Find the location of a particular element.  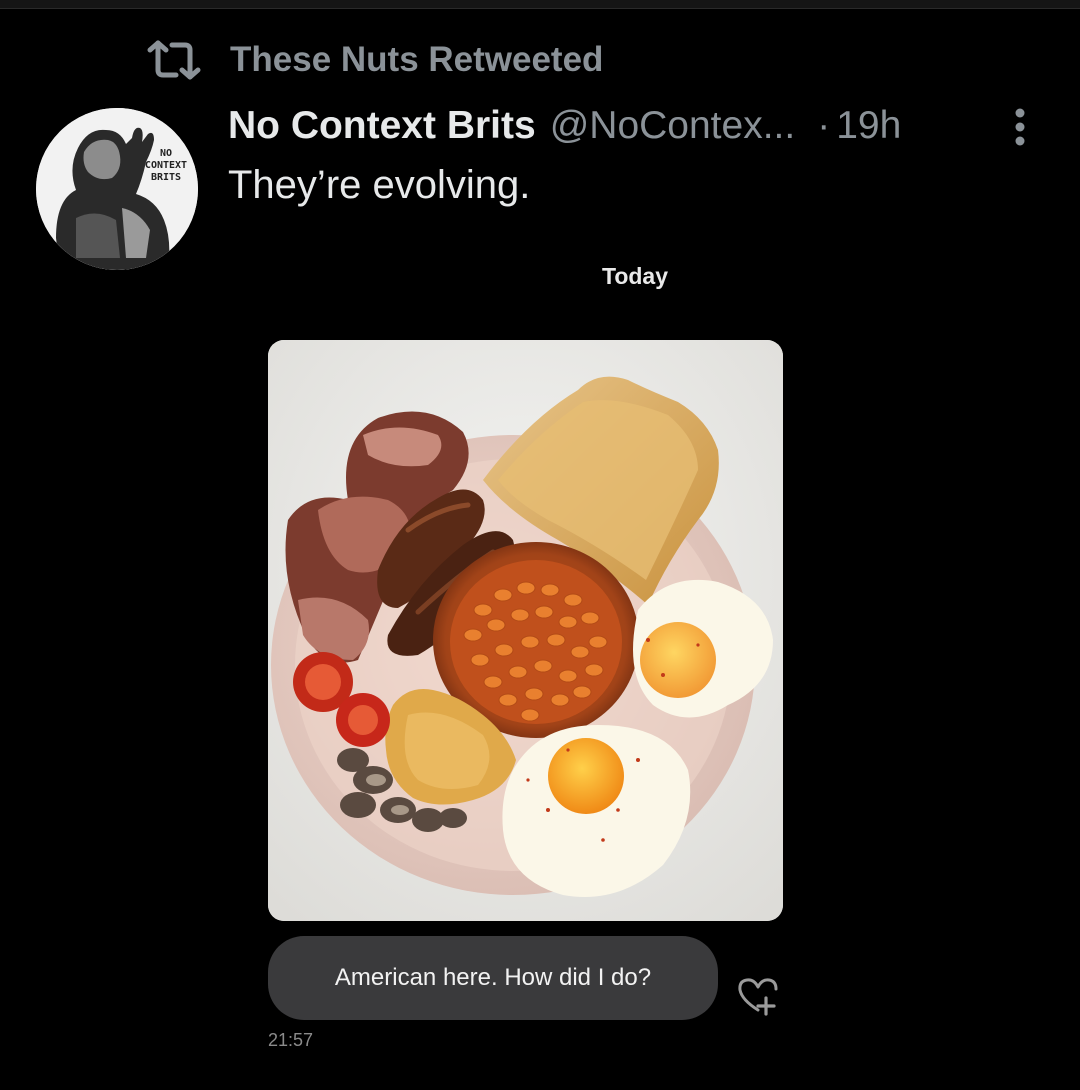

heart-plus-icon is located at coordinates (758, 996).